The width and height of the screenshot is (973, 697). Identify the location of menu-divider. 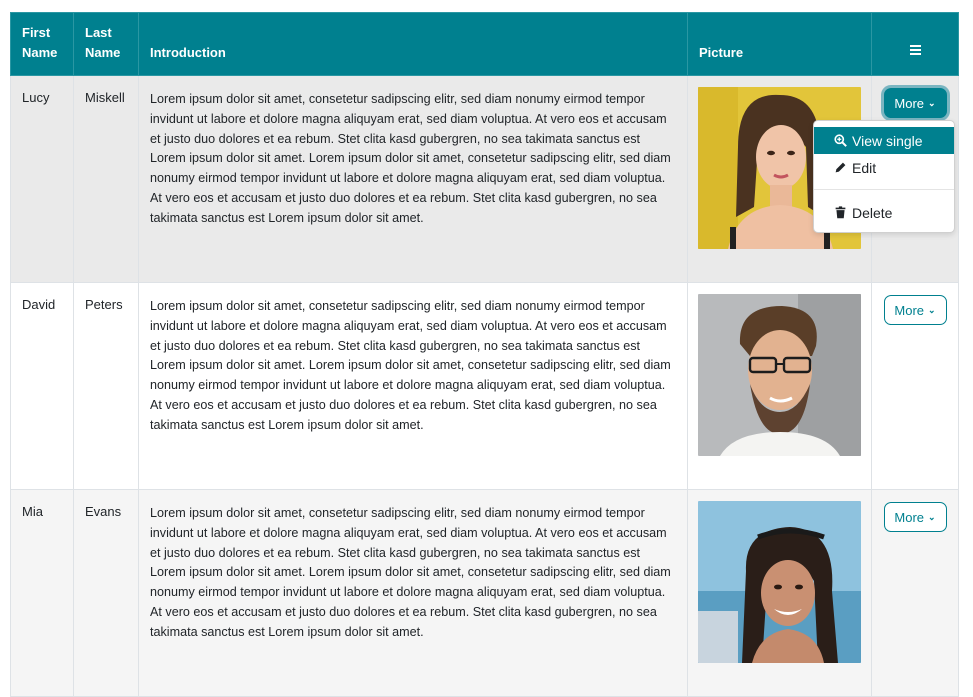
(884, 189).